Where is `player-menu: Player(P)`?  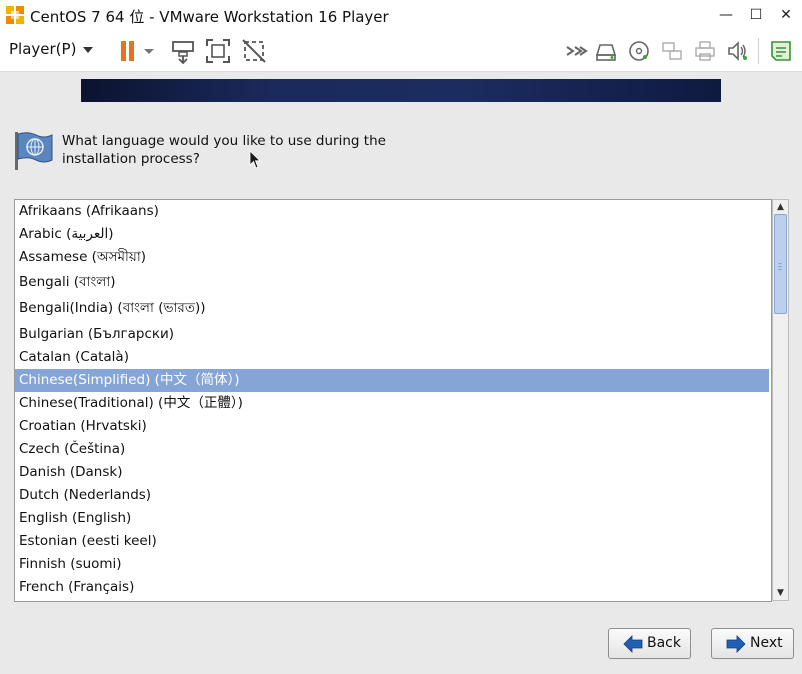 player-menu: Player(P) is located at coordinates (42, 49).